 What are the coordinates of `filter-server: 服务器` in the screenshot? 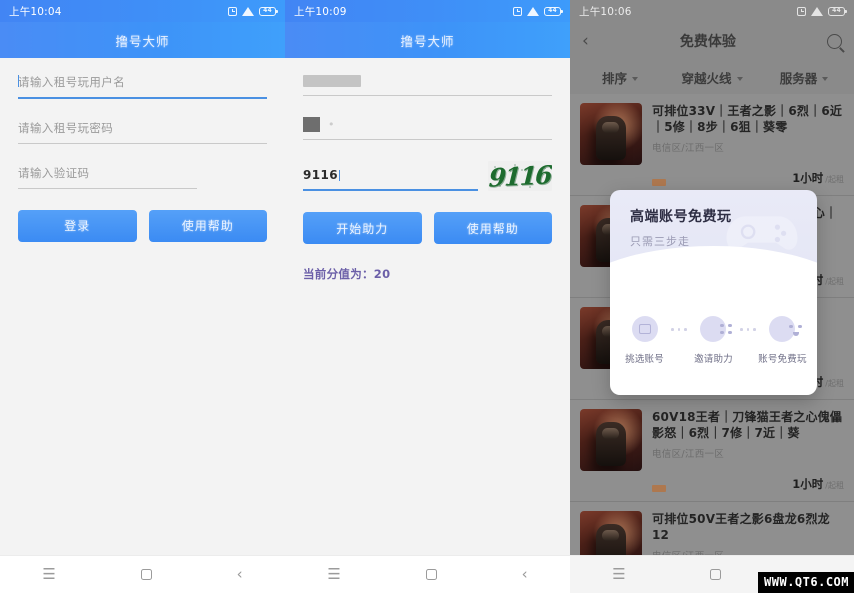 It's located at (804, 77).